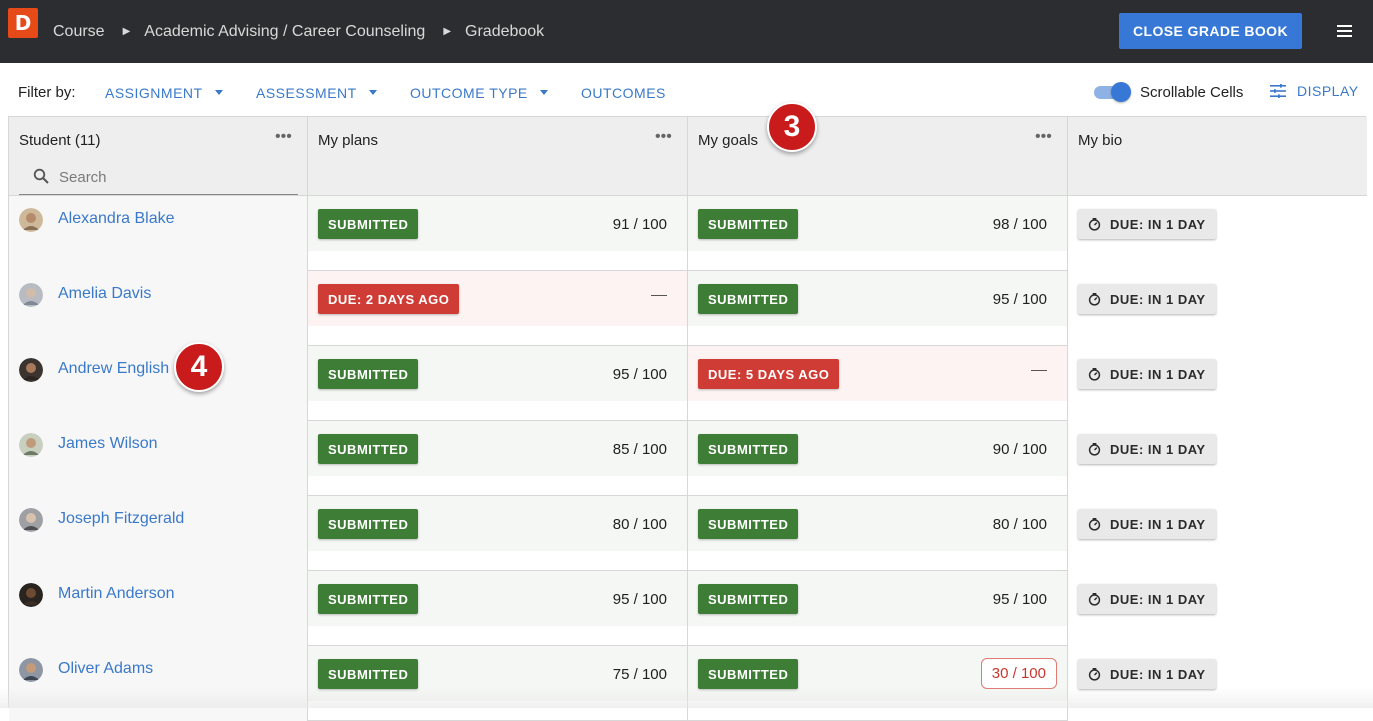 This screenshot has width=1373, height=721. I want to click on my-plans-more-icon: •••, so click(663, 137).